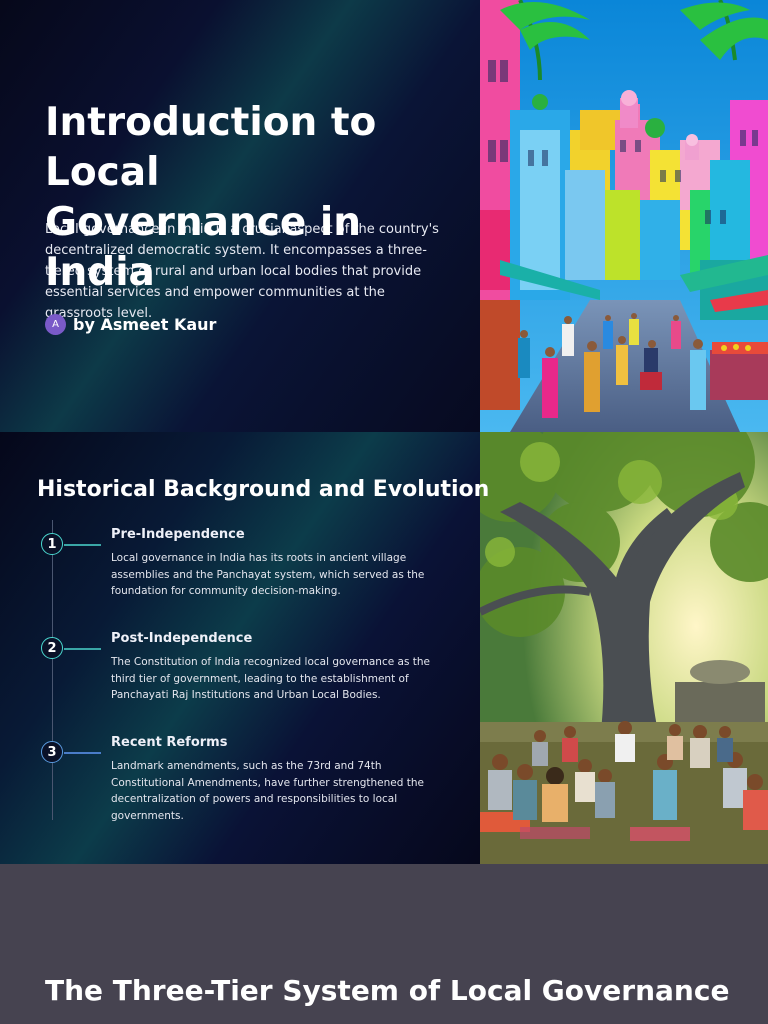  I want to click on timeline-step-number: 1, so click(52, 544).